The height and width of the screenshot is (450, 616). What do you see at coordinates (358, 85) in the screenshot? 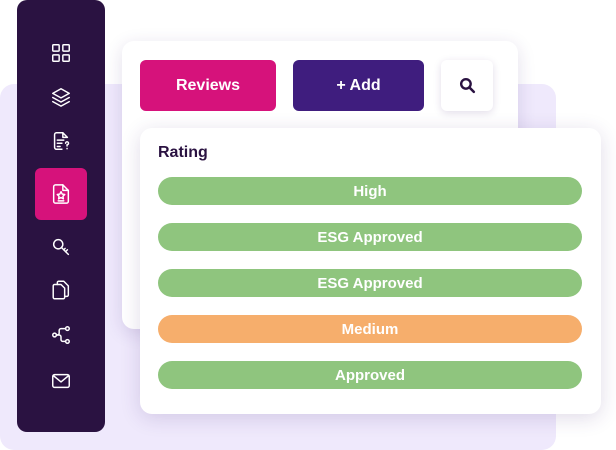
I see `add-button: + Add` at bounding box center [358, 85].